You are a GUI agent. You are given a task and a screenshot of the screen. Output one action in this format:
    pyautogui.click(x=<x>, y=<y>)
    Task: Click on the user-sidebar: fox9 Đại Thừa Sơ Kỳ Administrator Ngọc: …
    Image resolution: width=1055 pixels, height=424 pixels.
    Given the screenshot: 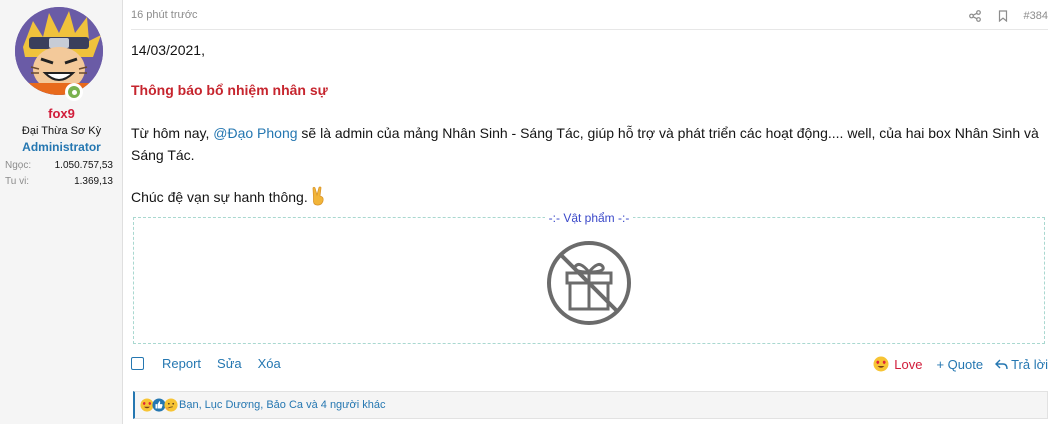 What is the action you would take?
    pyautogui.click(x=61, y=212)
    